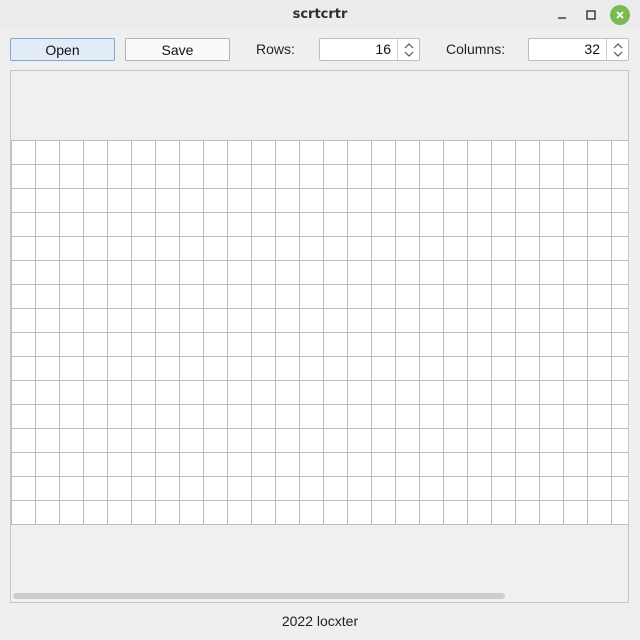 The width and height of the screenshot is (640, 640). Describe the element at coordinates (578, 49) in the screenshot. I see `columns-spinbox: 32` at that location.